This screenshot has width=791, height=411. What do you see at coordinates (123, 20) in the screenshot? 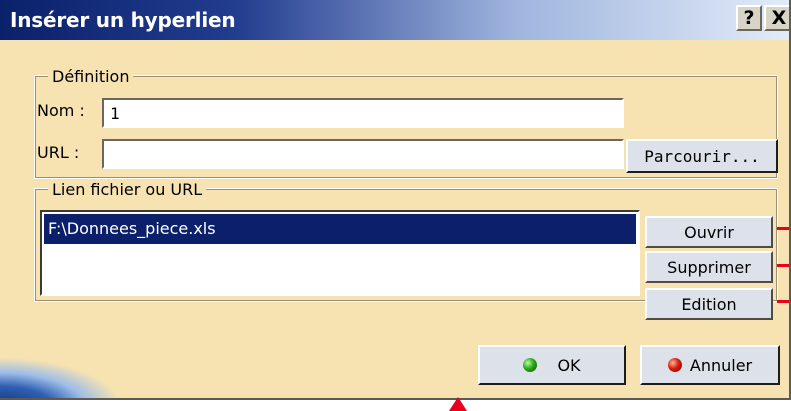
I see `dialog-title: Insérer un hyperlien` at bounding box center [123, 20].